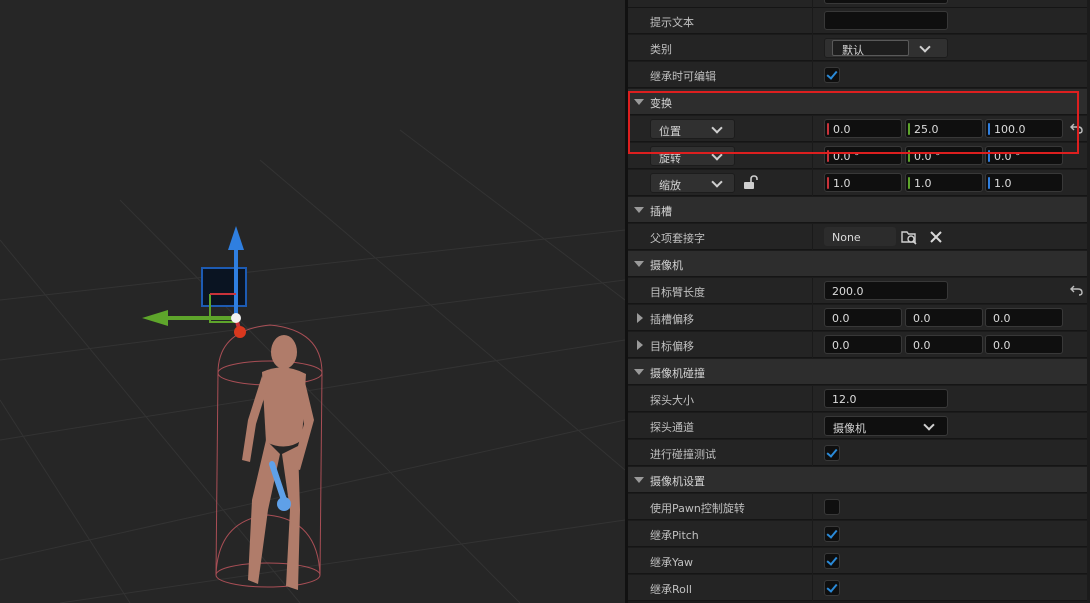  What do you see at coordinates (155, 318) in the screenshot?
I see `translate-gizmo-y-arrow-head` at bounding box center [155, 318].